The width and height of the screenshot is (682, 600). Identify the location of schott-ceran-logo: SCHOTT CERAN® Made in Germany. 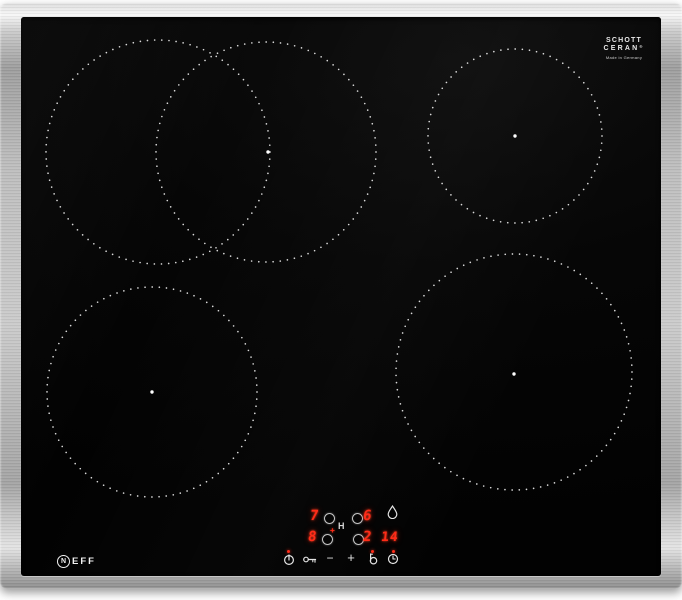
(624, 49).